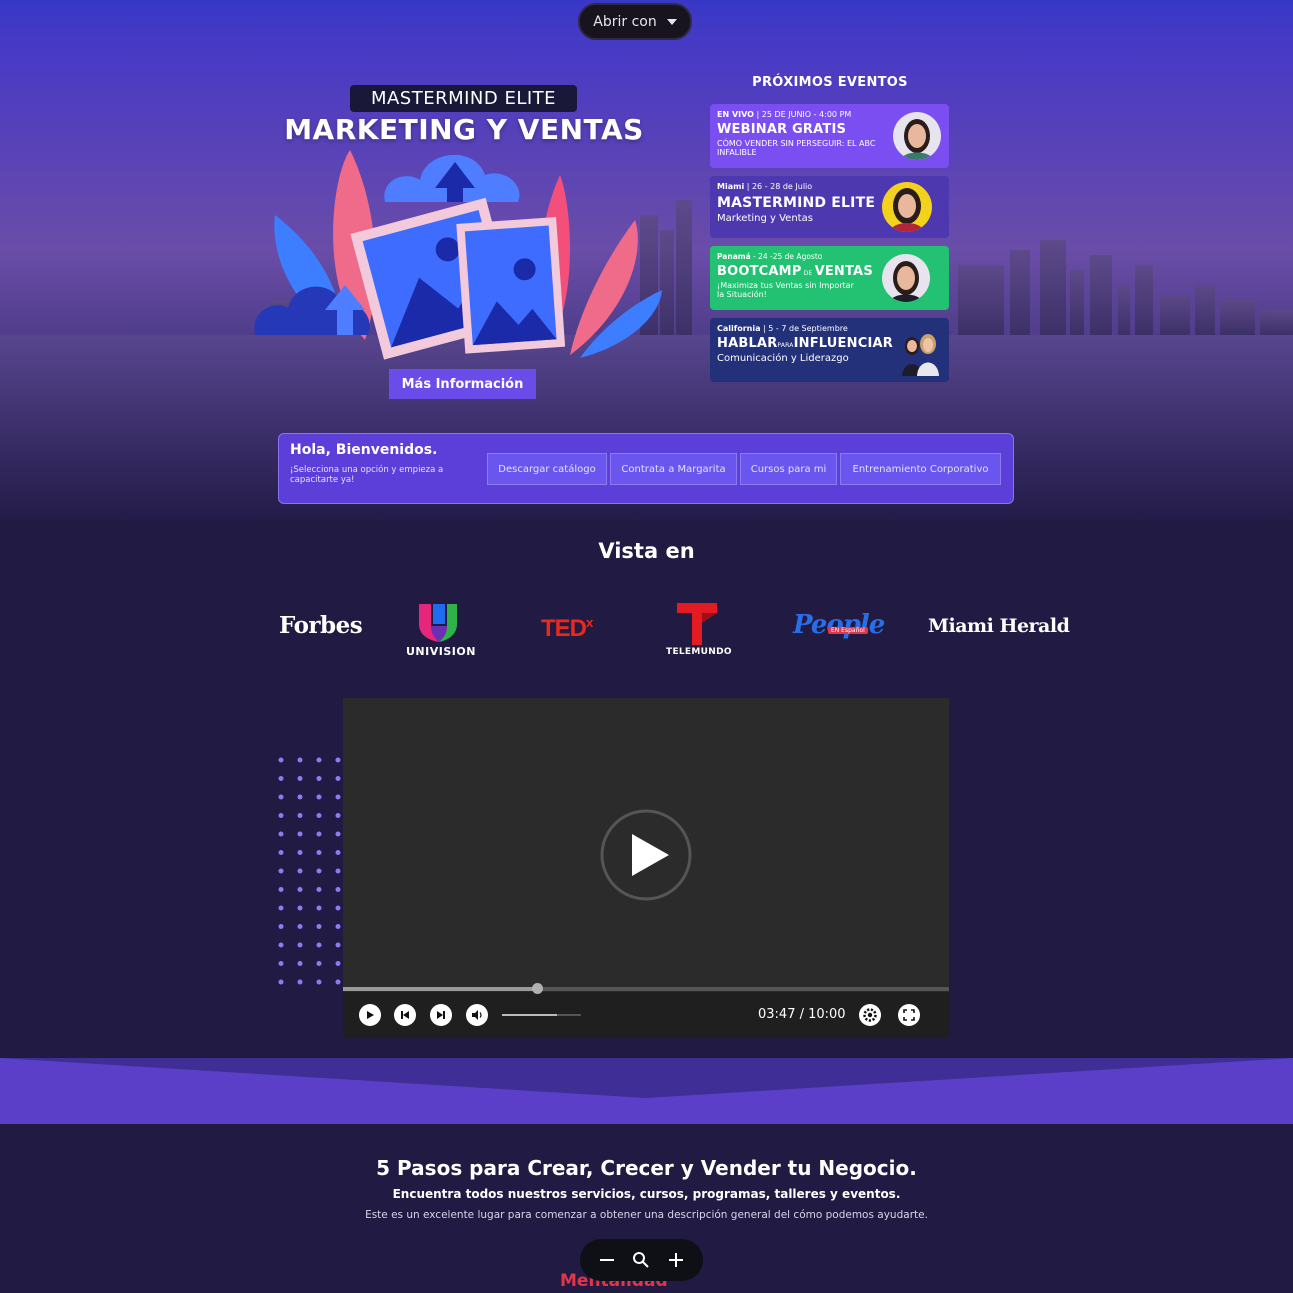 This screenshot has height=1293, width=1293. Describe the element at coordinates (808, 273) in the screenshot. I see `event-title-connector: DE` at that location.